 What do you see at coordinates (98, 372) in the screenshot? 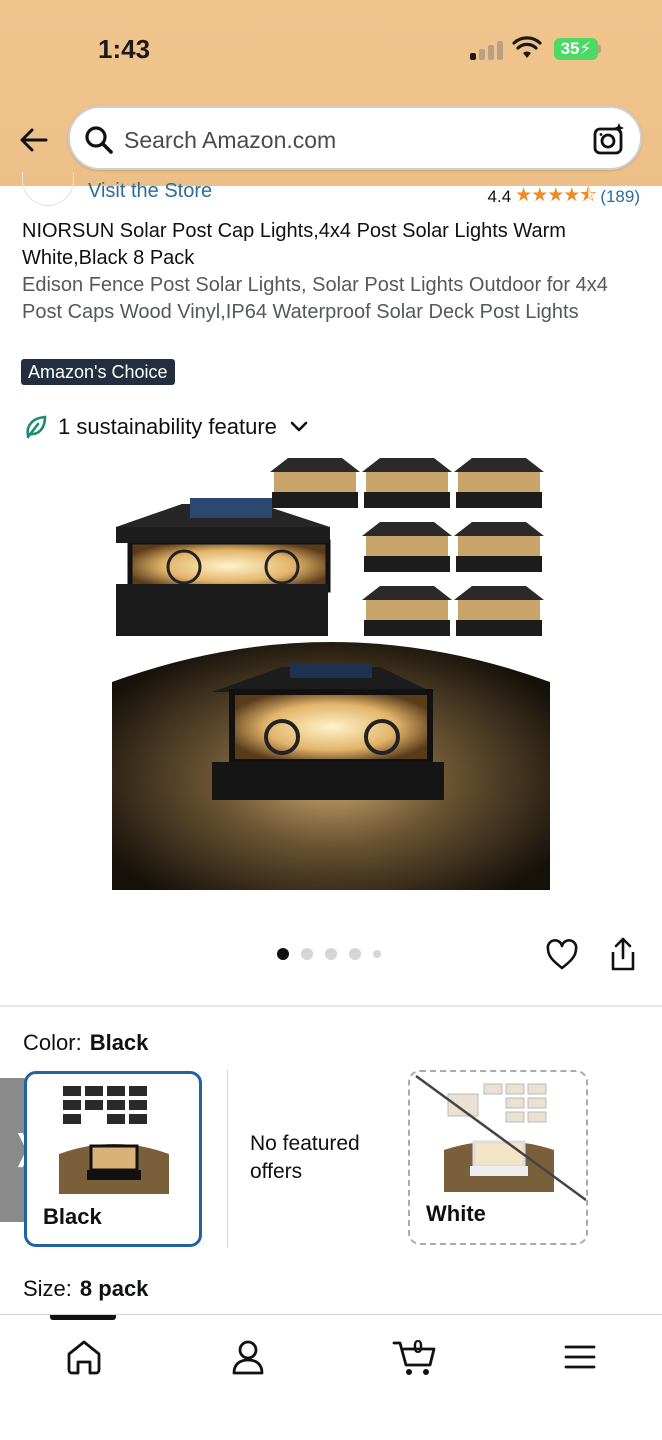
I see `amazons-choice-badge: Amazon's Choice` at bounding box center [98, 372].